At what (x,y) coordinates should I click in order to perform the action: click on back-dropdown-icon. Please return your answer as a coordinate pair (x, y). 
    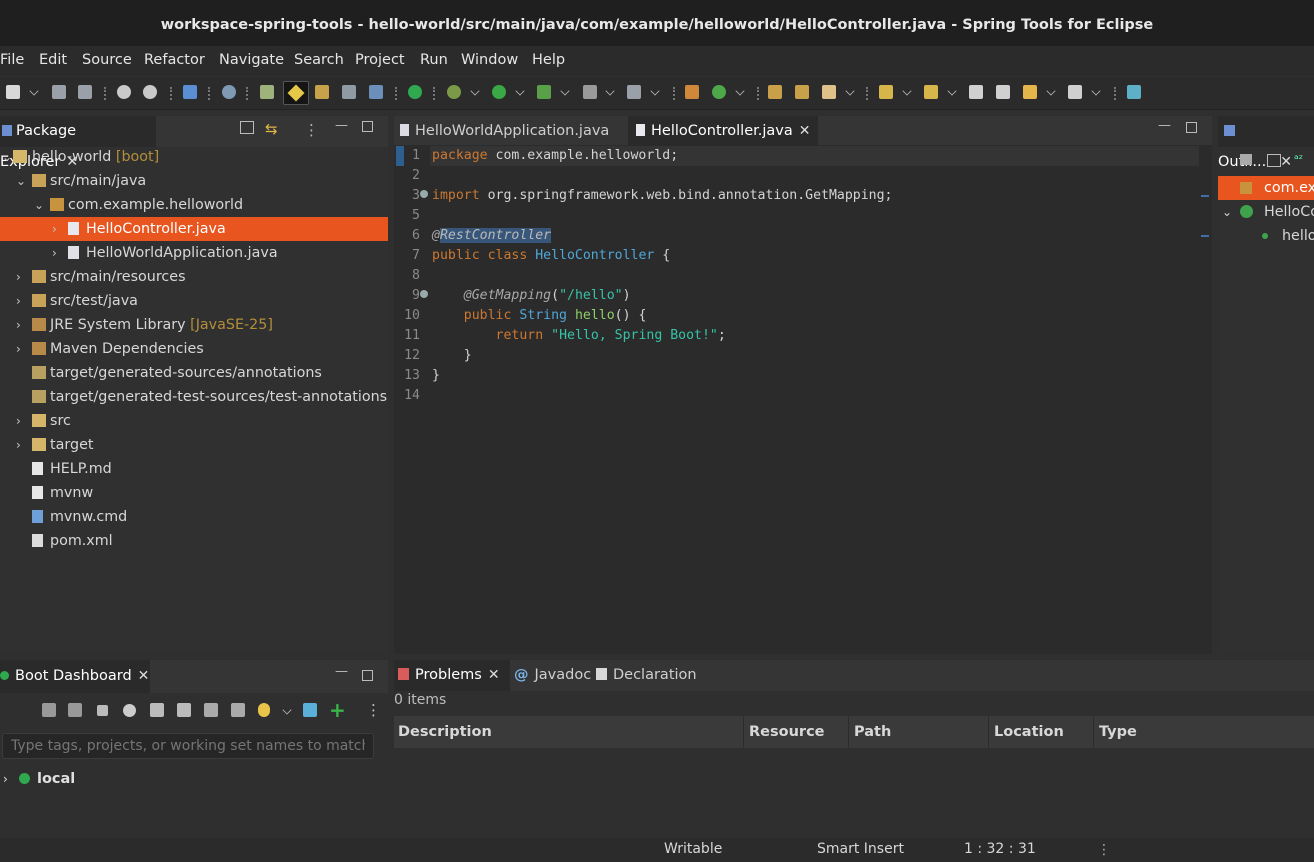
    Looking at the image, I should click on (1051, 91).